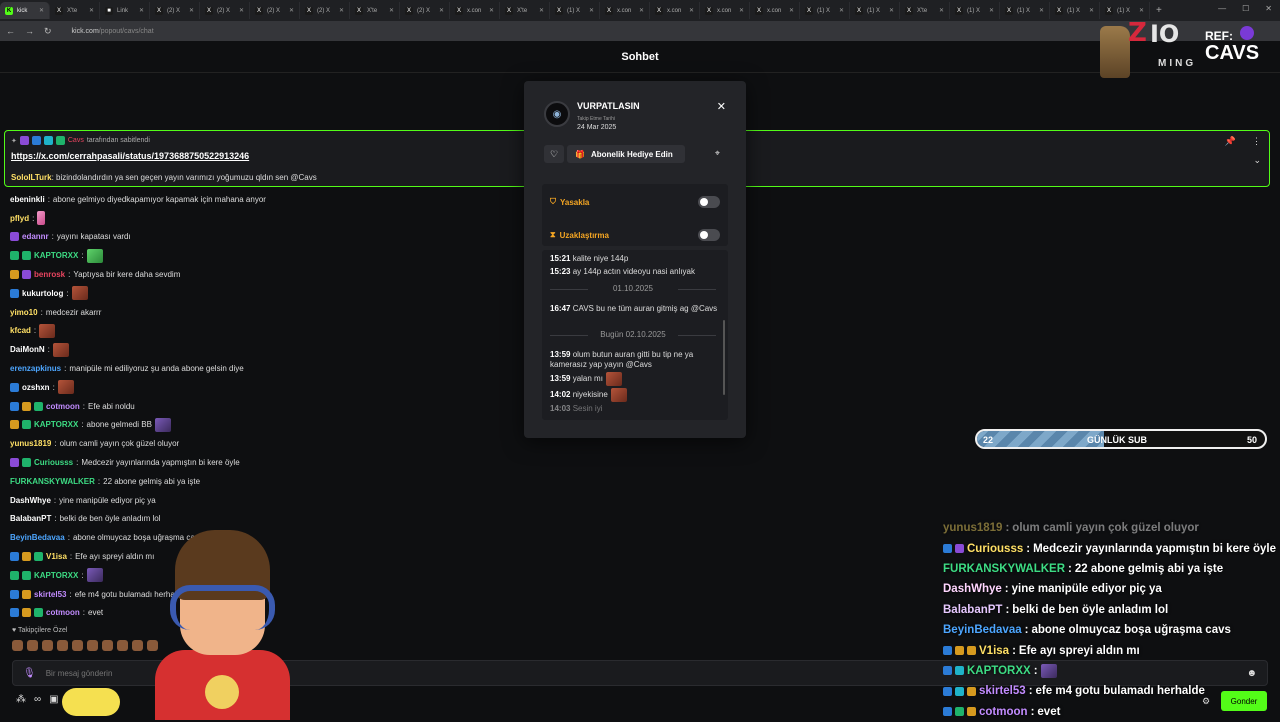  Describe the element at coordinates (56, 556) in the screenshot. I see `chat-username: V1isa` at that location.